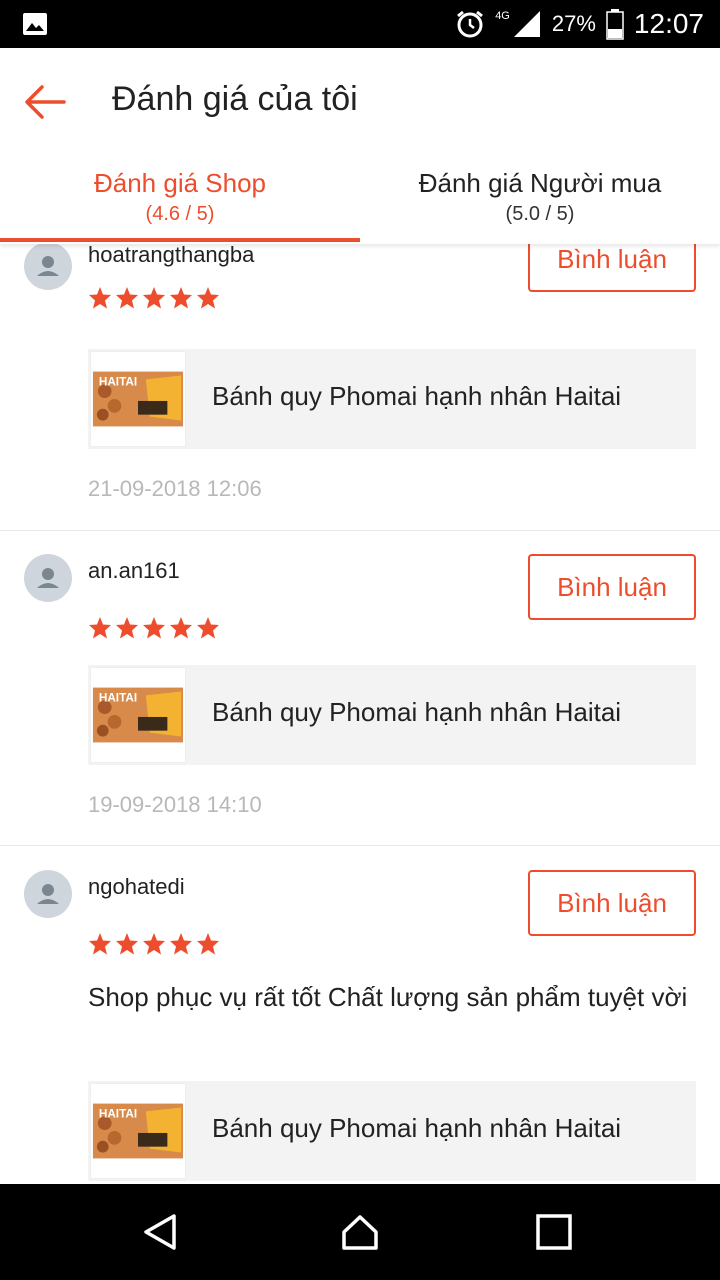 This screenshot has height=1280, width=720. I want to click on username: hoatrangthangba, so click(171, 254).